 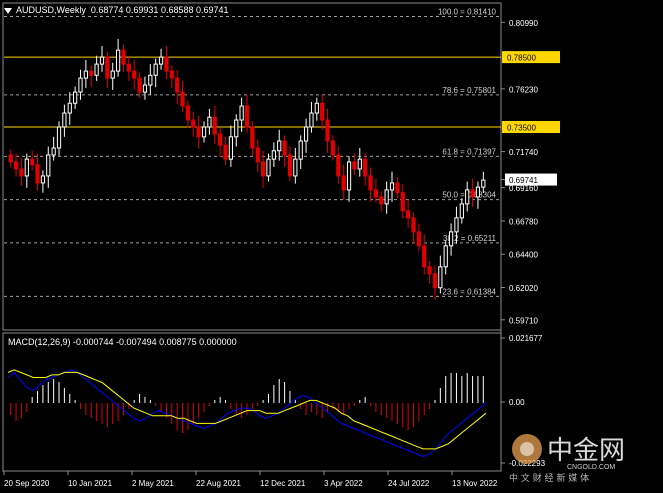 What do you see at coordinates (523, 152) in the screenshot?
I see `price-tick-label: 0.71740` at bounding box center [523, 152].